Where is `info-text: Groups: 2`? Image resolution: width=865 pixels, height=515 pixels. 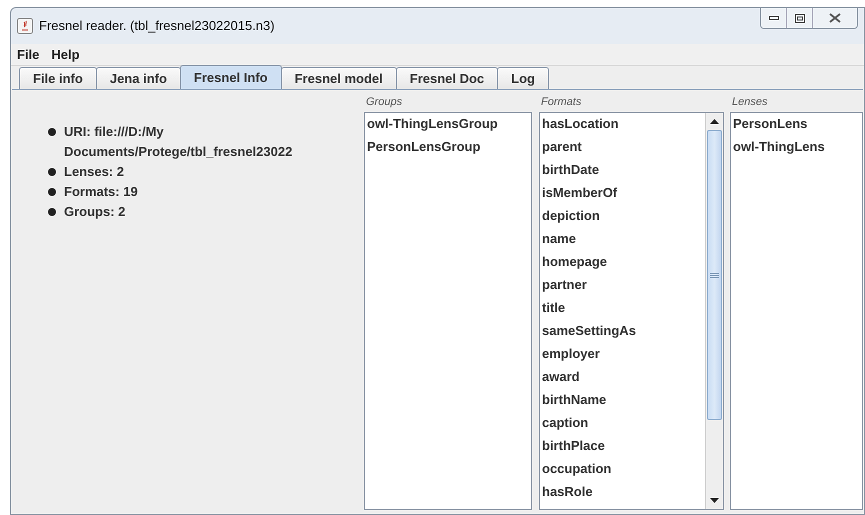
info-text: Groups: 2 is located at coordinates (95, 212).